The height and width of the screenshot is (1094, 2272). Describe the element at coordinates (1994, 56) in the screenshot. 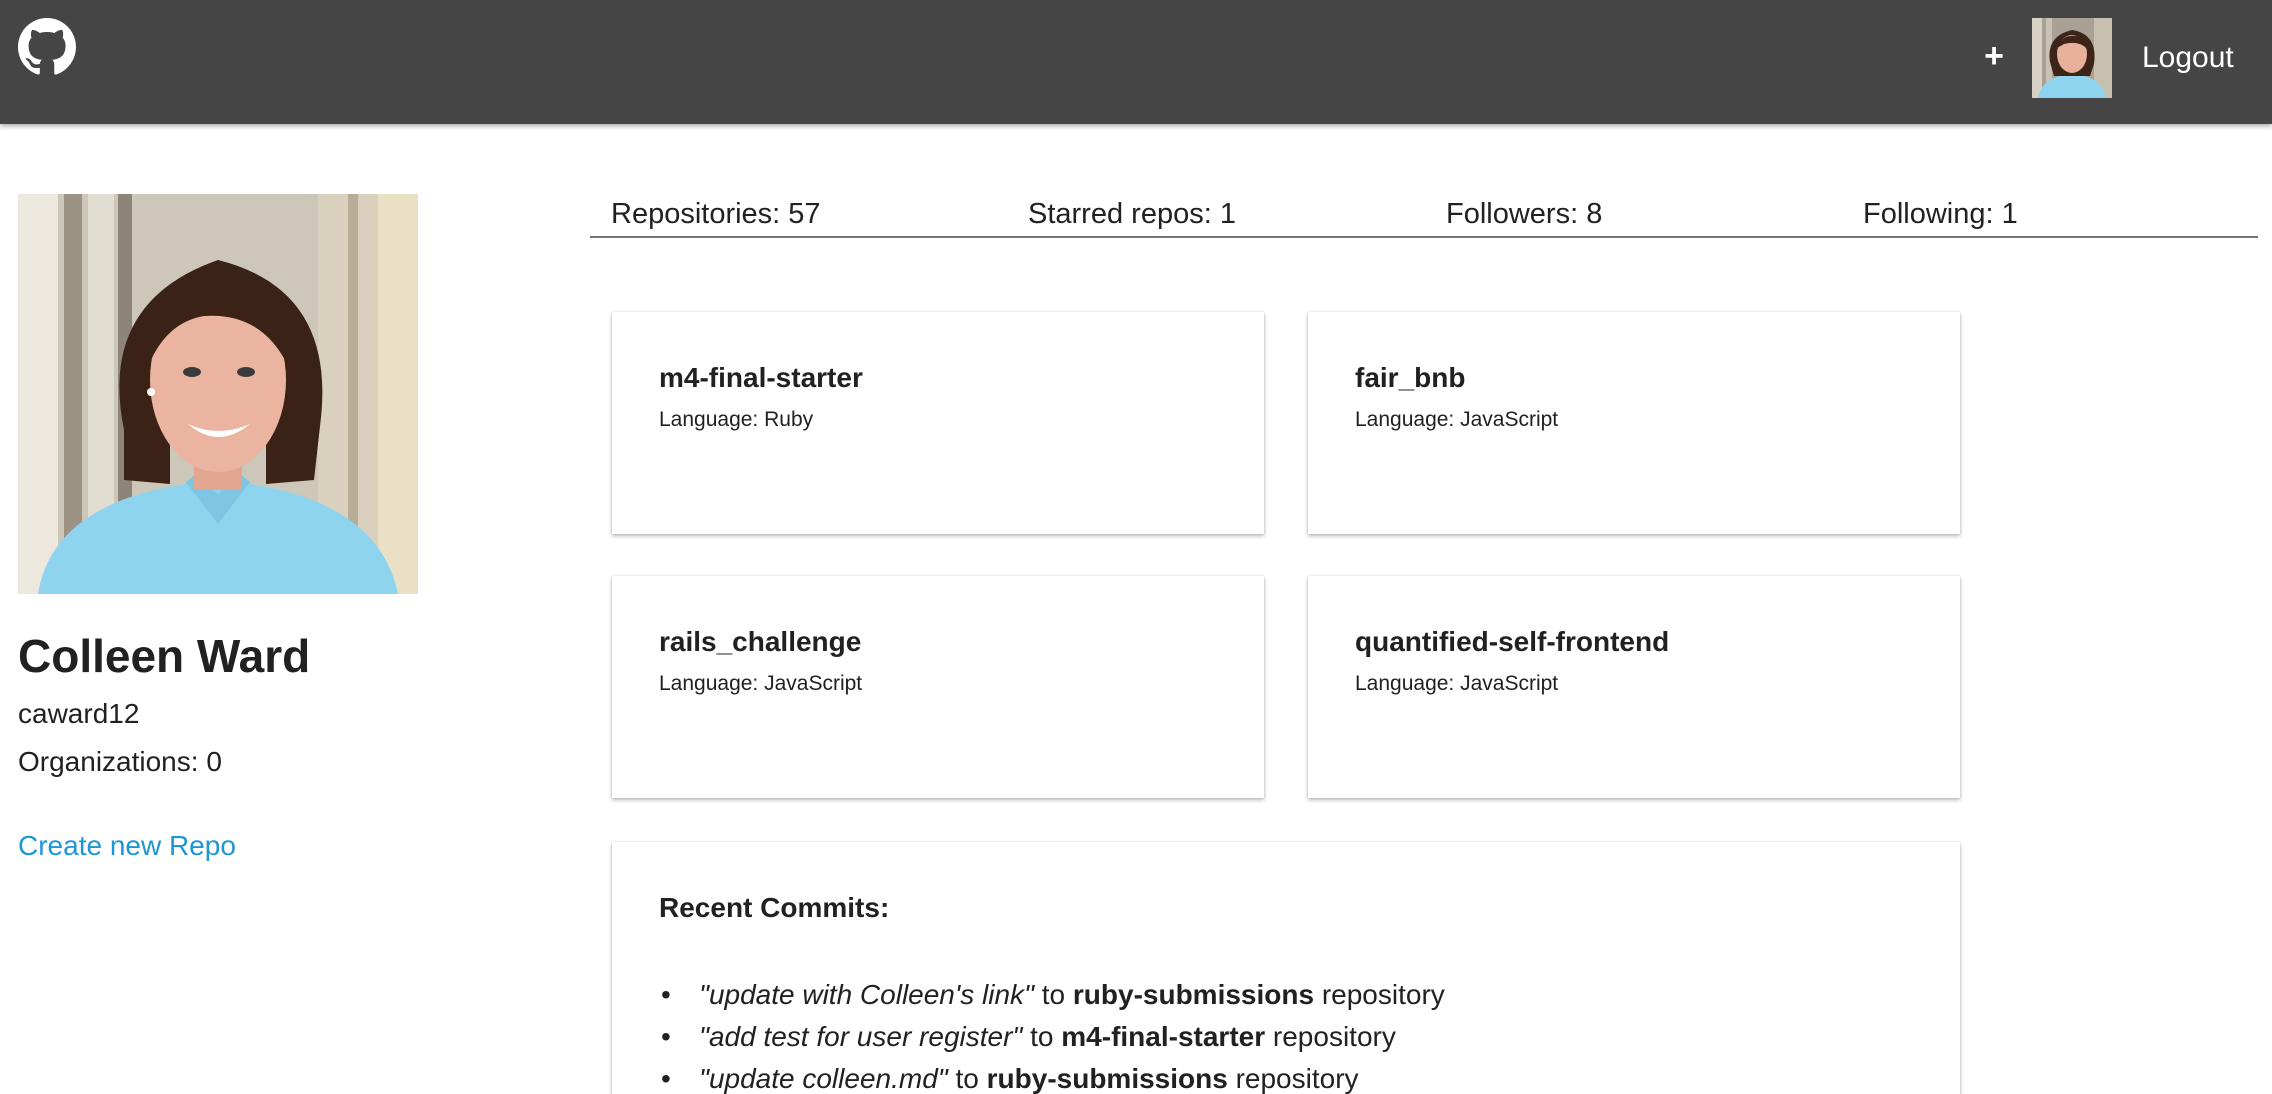

I see `add-new-button: +` at that location.